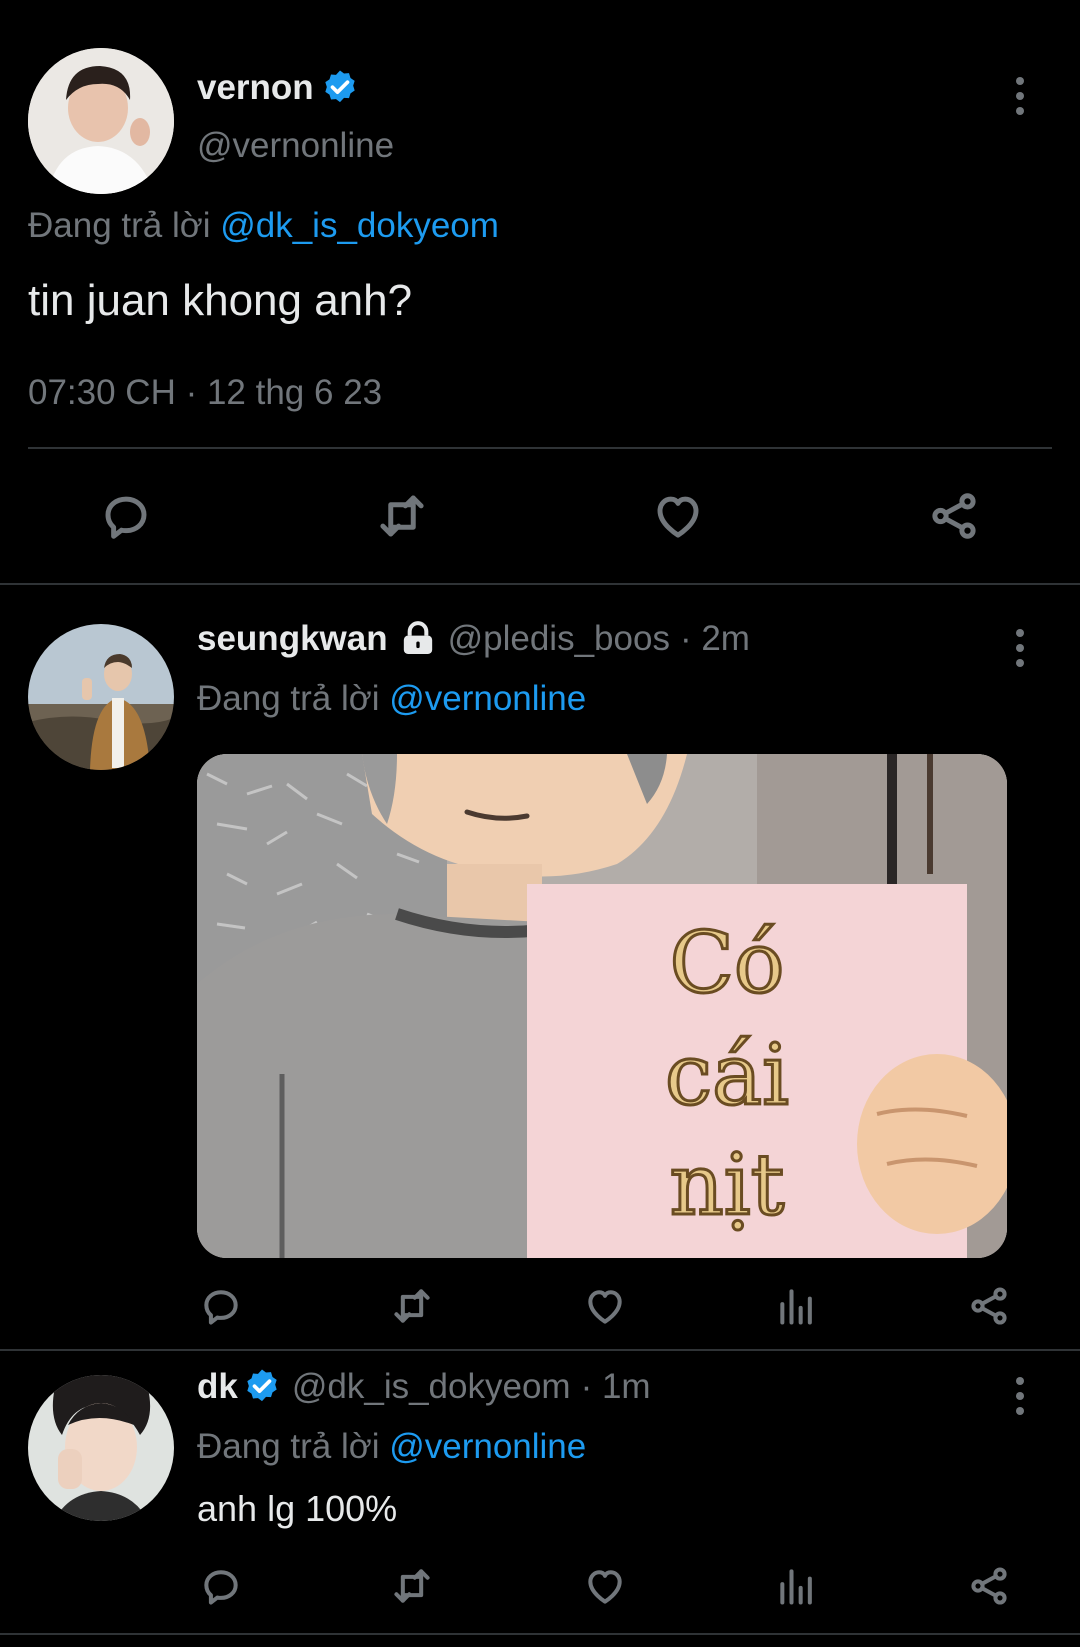  I want to click on handle: @dk_is_dokyeom, so click(431, 1387).